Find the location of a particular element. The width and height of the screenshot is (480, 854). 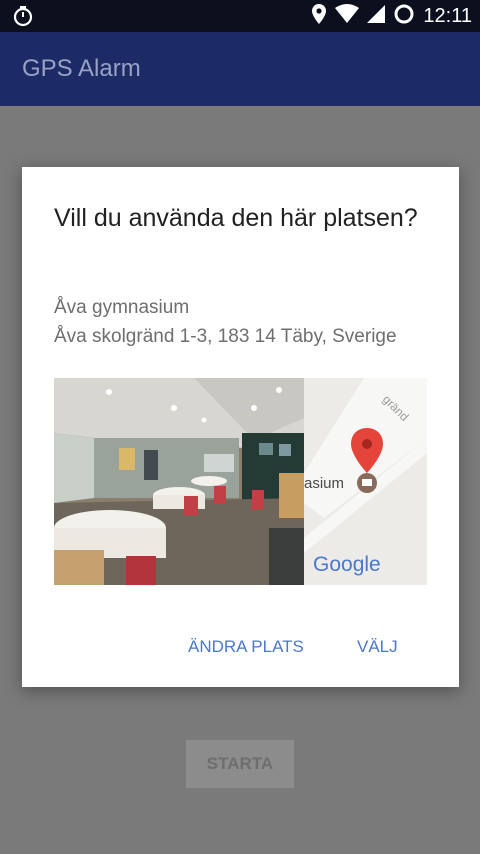

battery-icon is located at coordinates (404, 16).